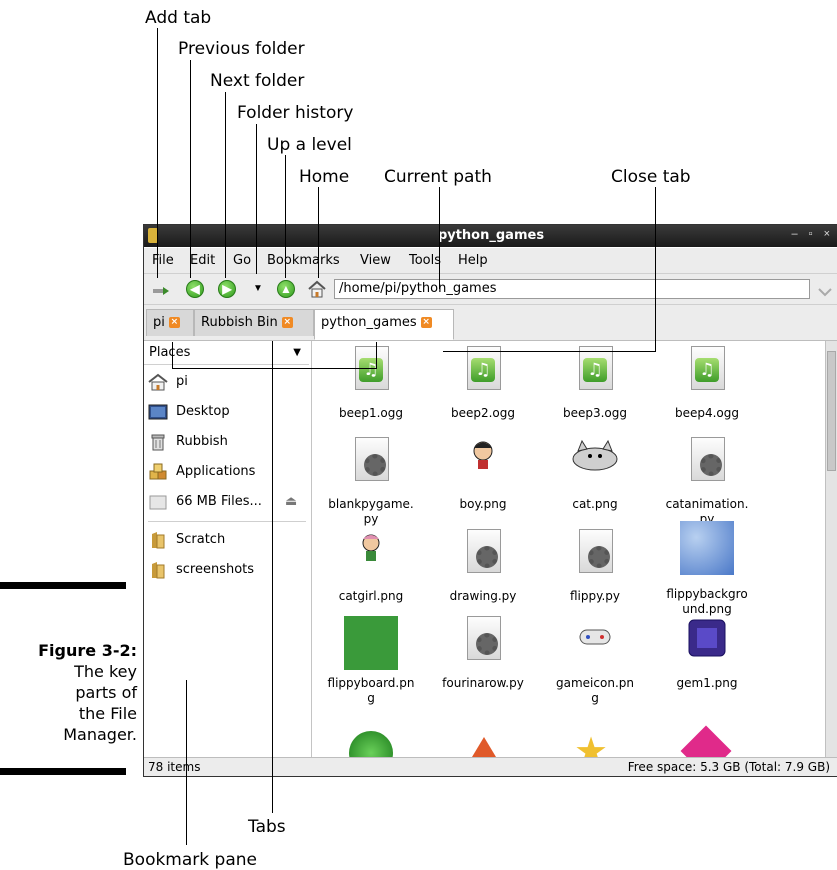  Describe the element at coordinates (203, 411) in the screenshot. I see `sidebar-item-label: Desktop` at that location.